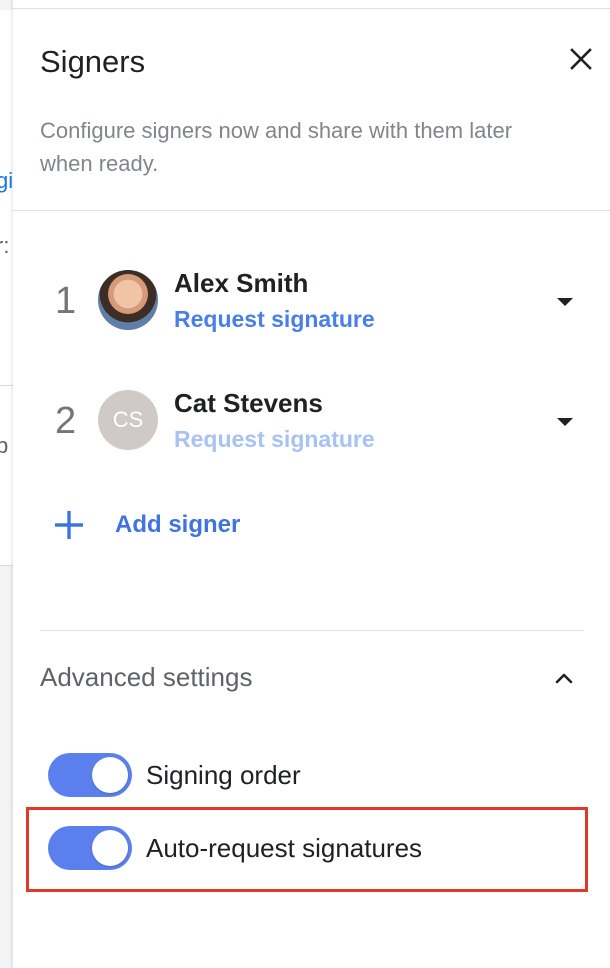 The image size is (610, 968). I want to click on signer-row-alex-smith: 1 Alex Smith Request signature, so click(311, 304).